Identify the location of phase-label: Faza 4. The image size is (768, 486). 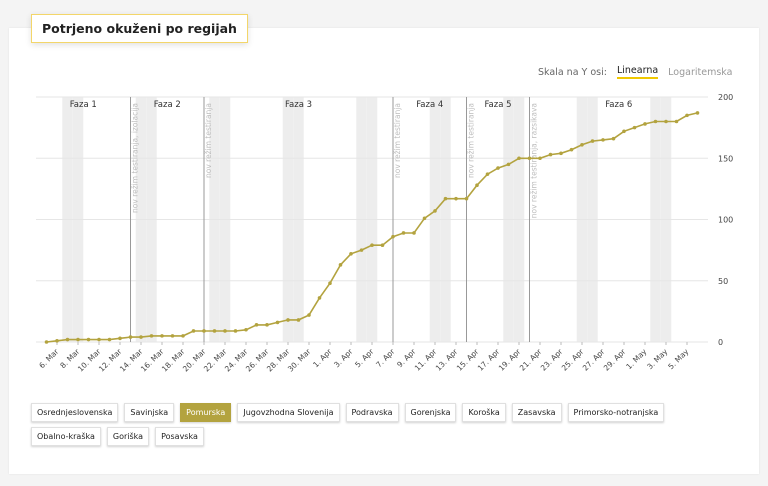
(429, 105).